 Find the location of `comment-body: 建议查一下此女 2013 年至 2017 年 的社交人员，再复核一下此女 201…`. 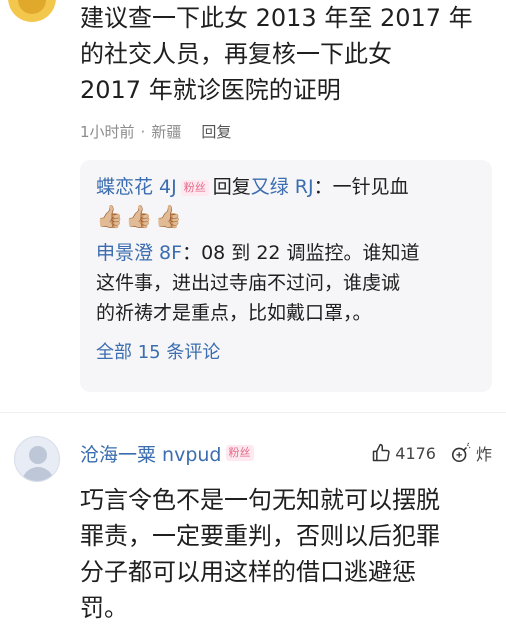

comment-body: 建议查一下此女 2013 年至 2017 年 的社交人员，再复核一下此女 201… is located at coordinates (285, 54).